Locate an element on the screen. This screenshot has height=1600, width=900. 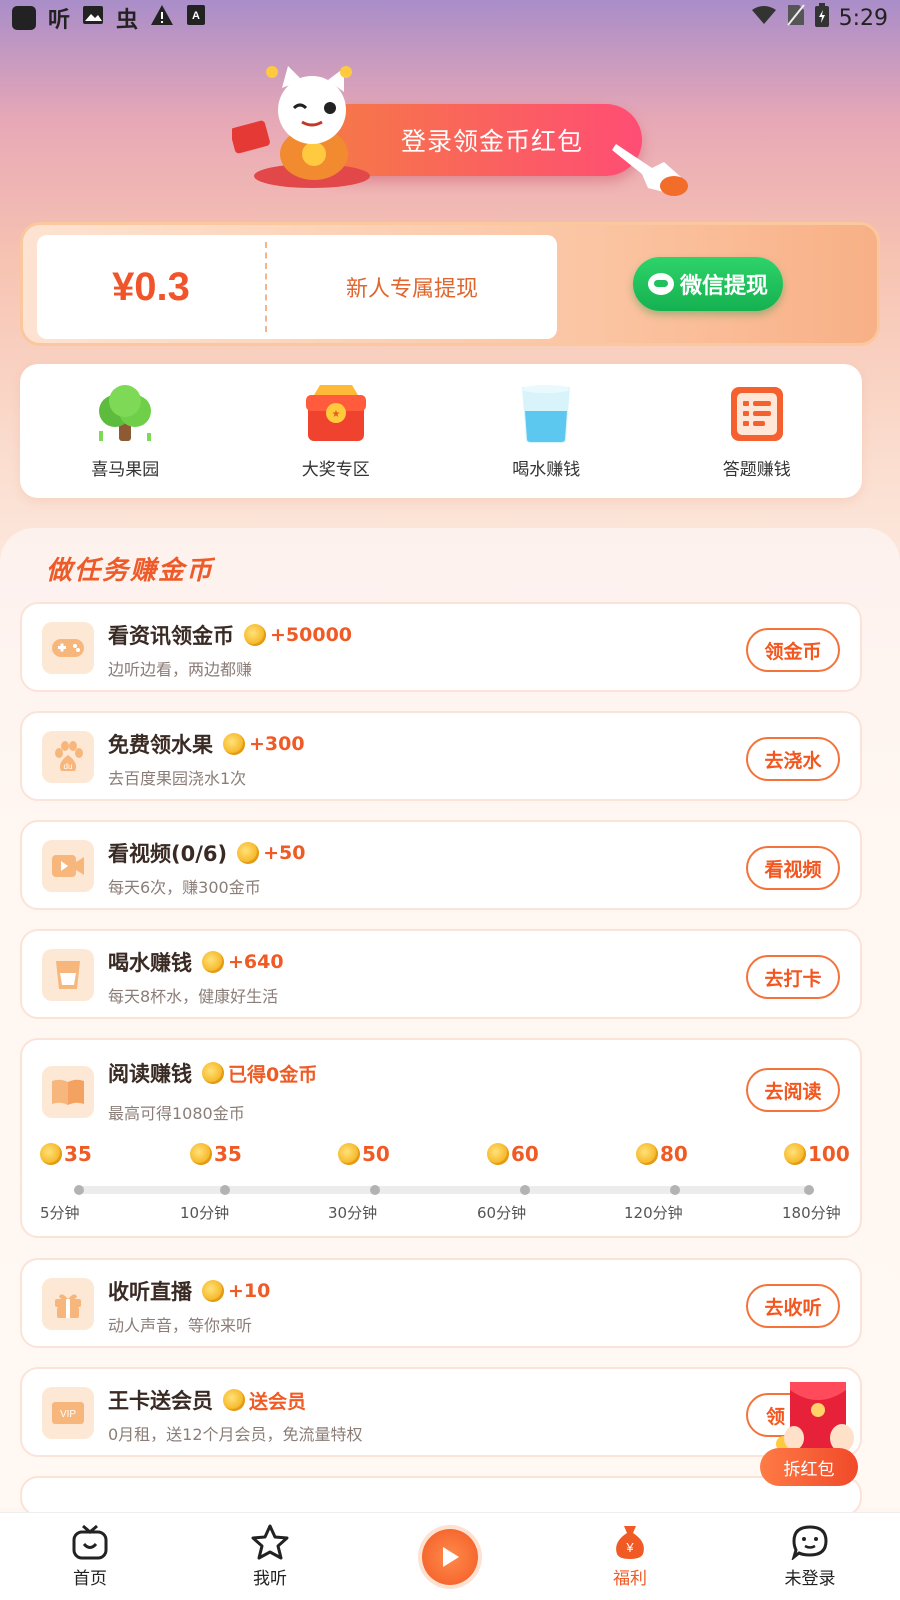
task-fruit-button: 去浇水 is located at coordinates (793, 759).